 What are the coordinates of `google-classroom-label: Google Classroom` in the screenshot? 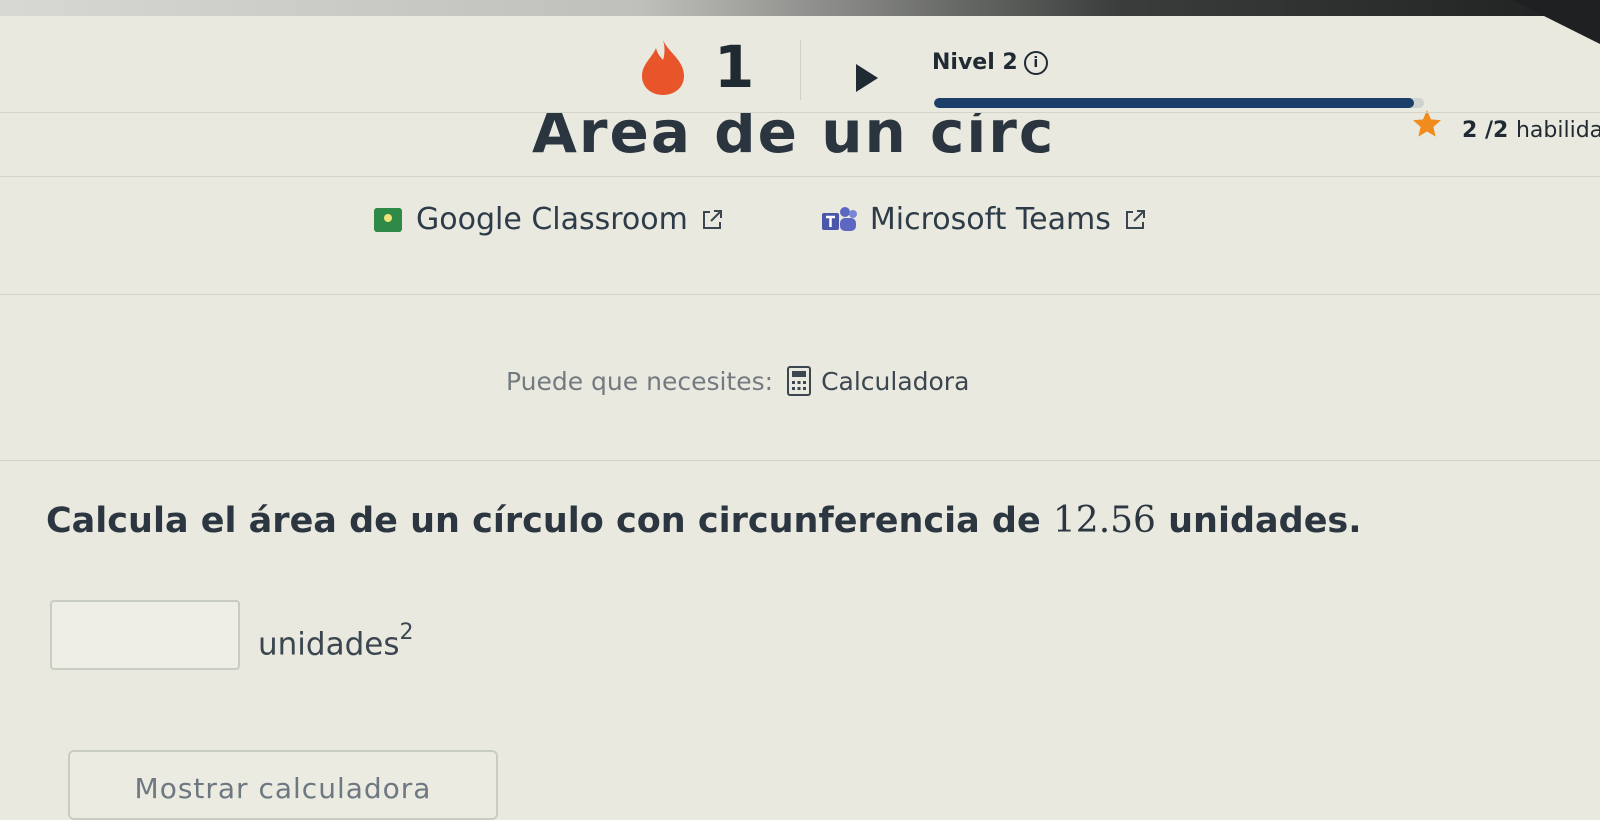 It's located at (552, 219).